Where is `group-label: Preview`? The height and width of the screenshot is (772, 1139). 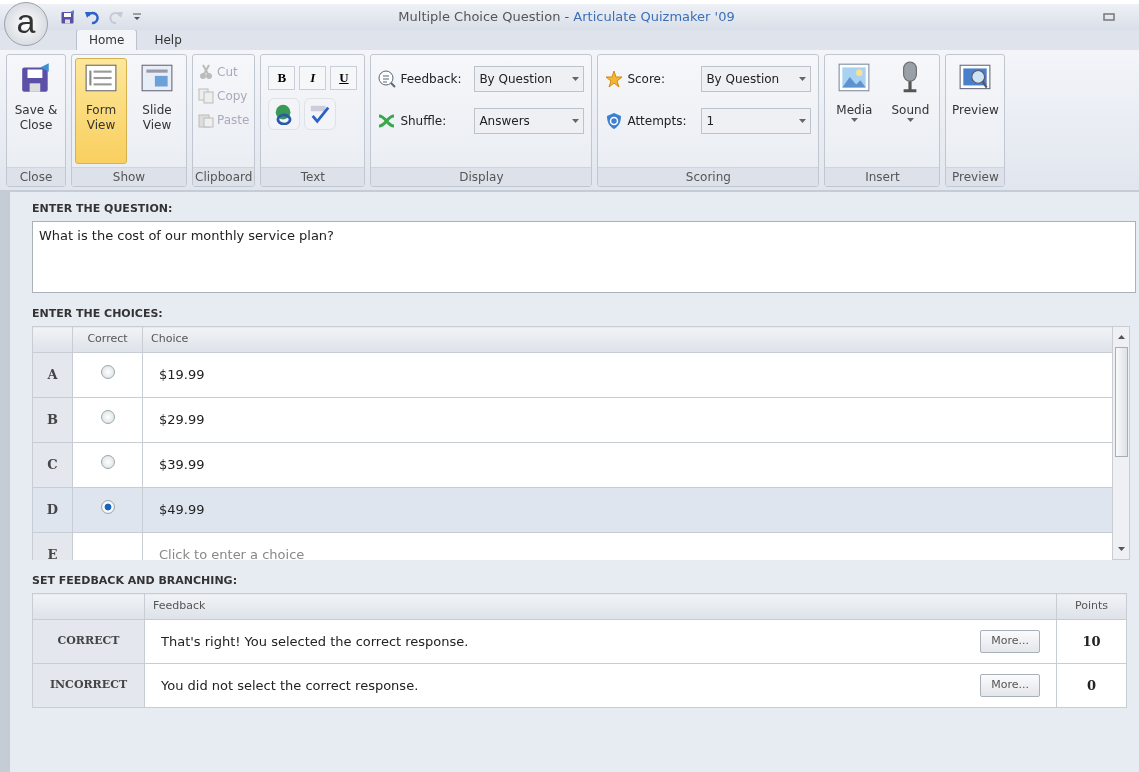
group-label: Preview is located at coordinates (975, 176).